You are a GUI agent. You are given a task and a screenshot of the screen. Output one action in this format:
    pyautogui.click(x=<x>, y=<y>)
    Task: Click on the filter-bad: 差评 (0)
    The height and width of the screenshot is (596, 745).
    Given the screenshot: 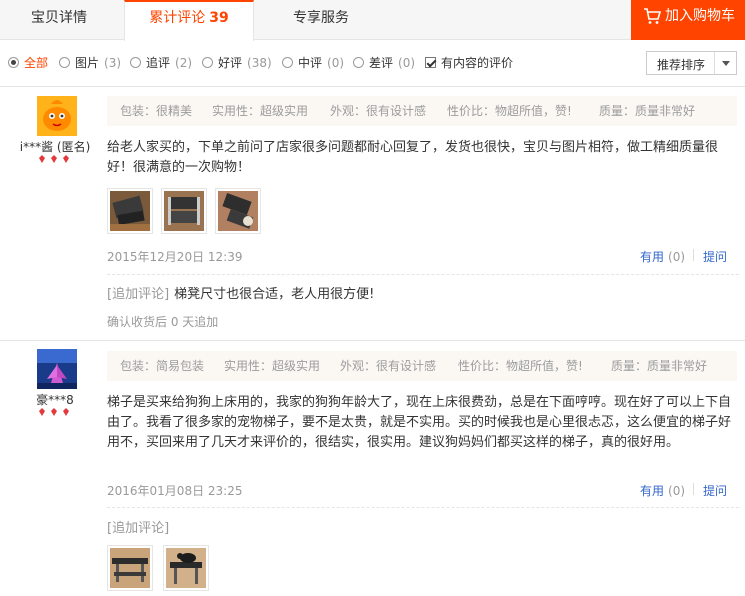 What is the action you would take?
    pyautogui.click(x=384, y=63)
    